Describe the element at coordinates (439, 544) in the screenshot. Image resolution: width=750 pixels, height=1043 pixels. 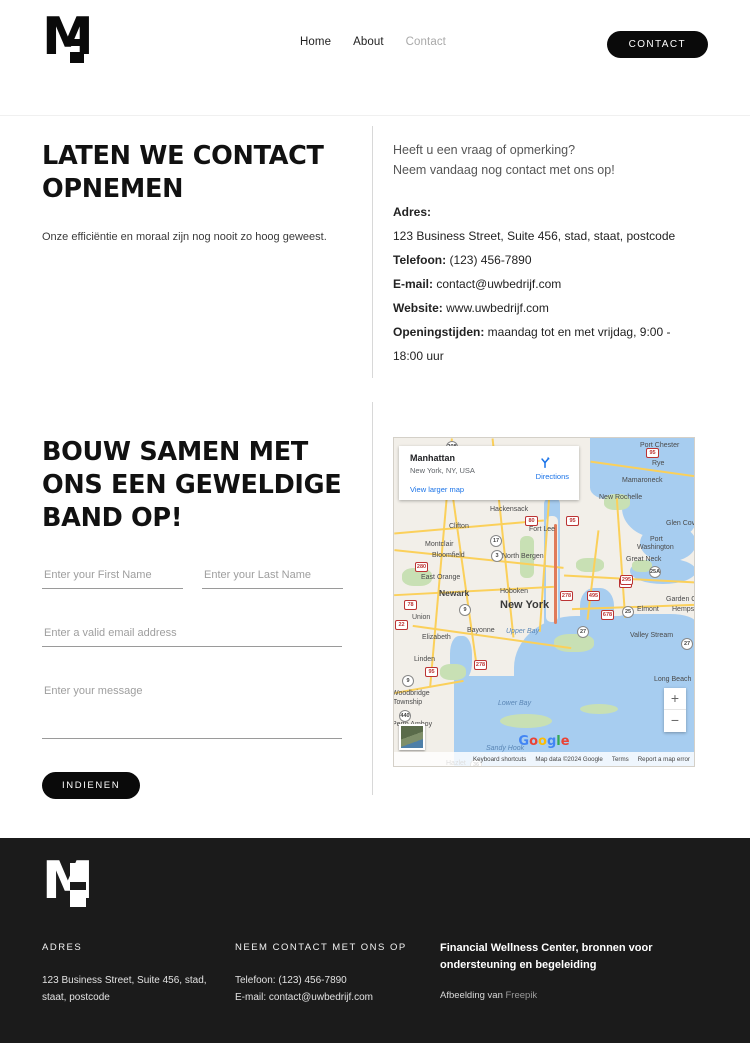
I see `map-label: Montclair` at that location.